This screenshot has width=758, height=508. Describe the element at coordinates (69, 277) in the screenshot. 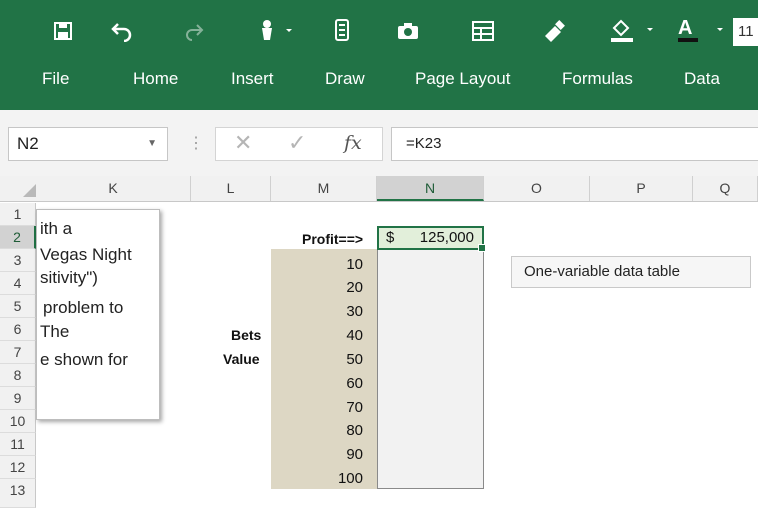

I see `text-box-line: sitivity")` at that location.